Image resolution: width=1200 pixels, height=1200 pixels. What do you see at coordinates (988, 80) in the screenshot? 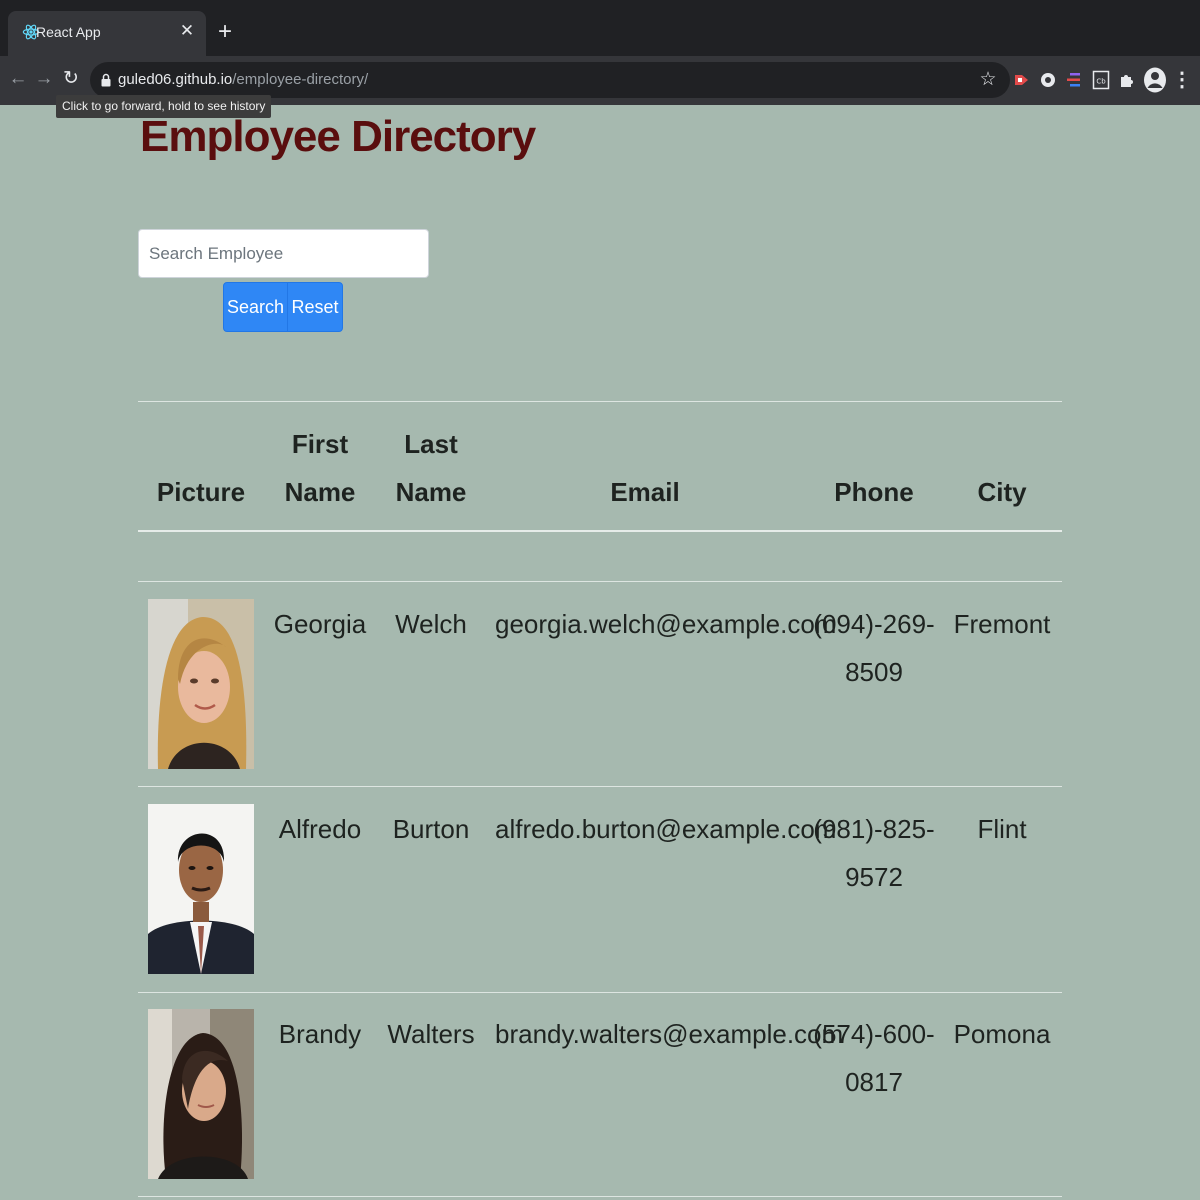
I see `bookmark-star-icon: ☆` at bounding box center [988, 80].